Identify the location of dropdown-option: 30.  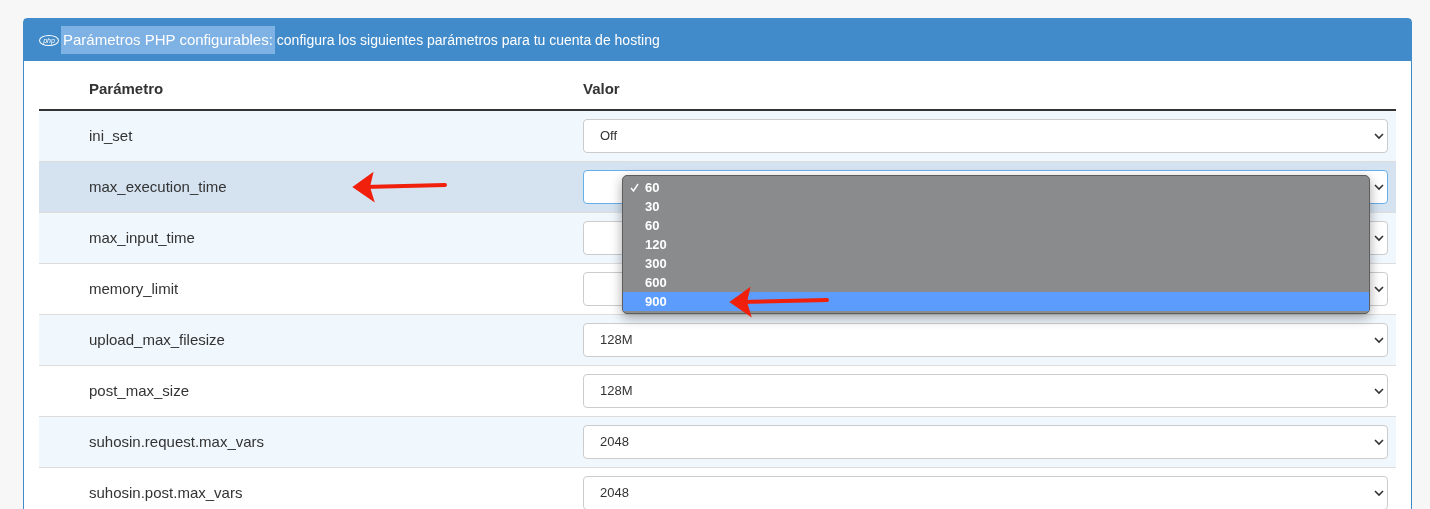
(996, 206).